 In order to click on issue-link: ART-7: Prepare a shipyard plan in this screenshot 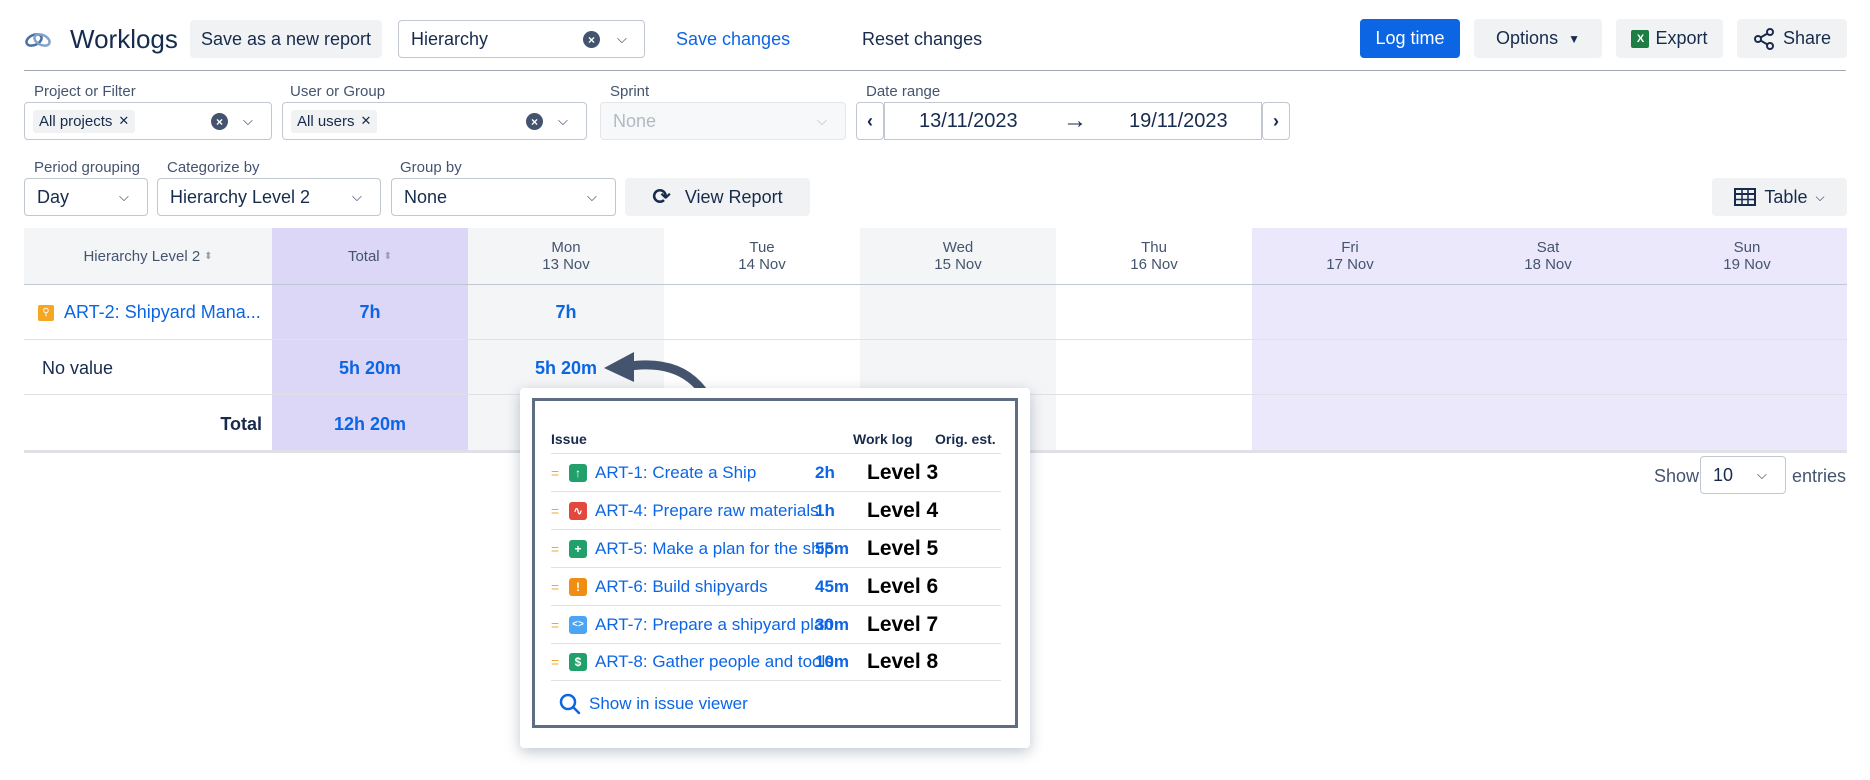, I will do `click(714, 625)`.